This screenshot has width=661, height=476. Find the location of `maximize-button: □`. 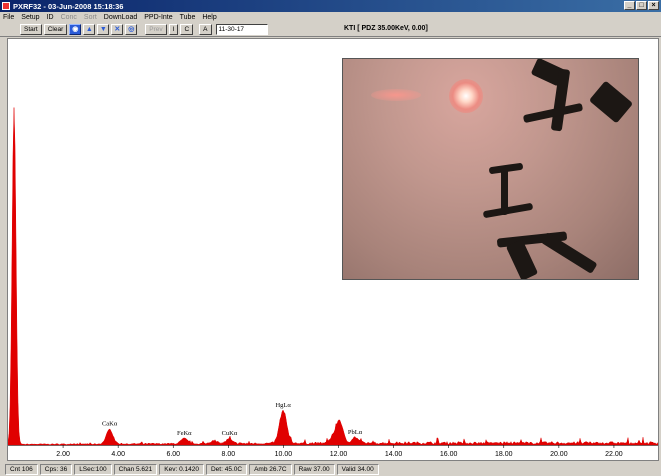

maximize-button: □ is located at coordinates (641, 5).